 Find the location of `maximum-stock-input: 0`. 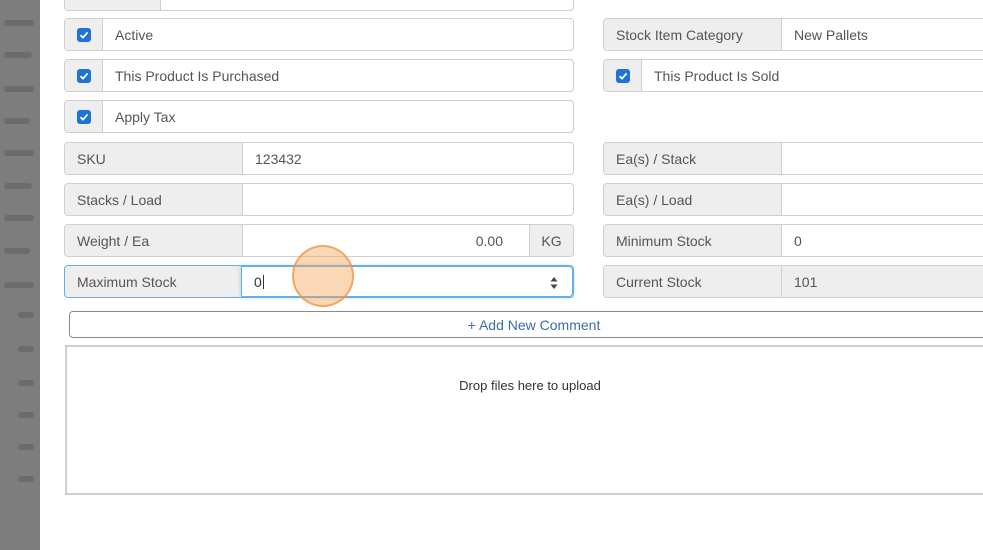

maximum-stock-input: 0 is located at coordinates (407, 281).